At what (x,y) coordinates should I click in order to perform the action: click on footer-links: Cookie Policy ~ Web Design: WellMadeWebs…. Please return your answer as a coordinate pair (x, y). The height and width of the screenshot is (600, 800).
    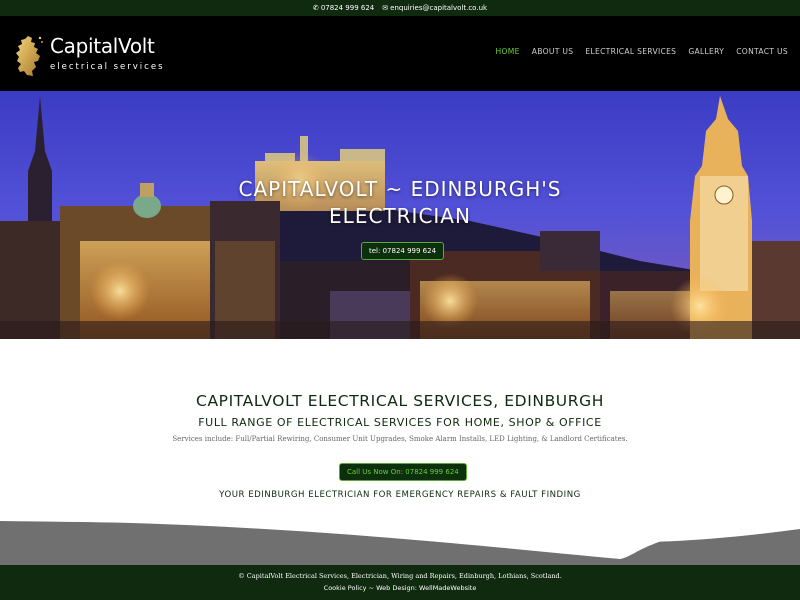
    Looking at the image, I should click on (400, 588).